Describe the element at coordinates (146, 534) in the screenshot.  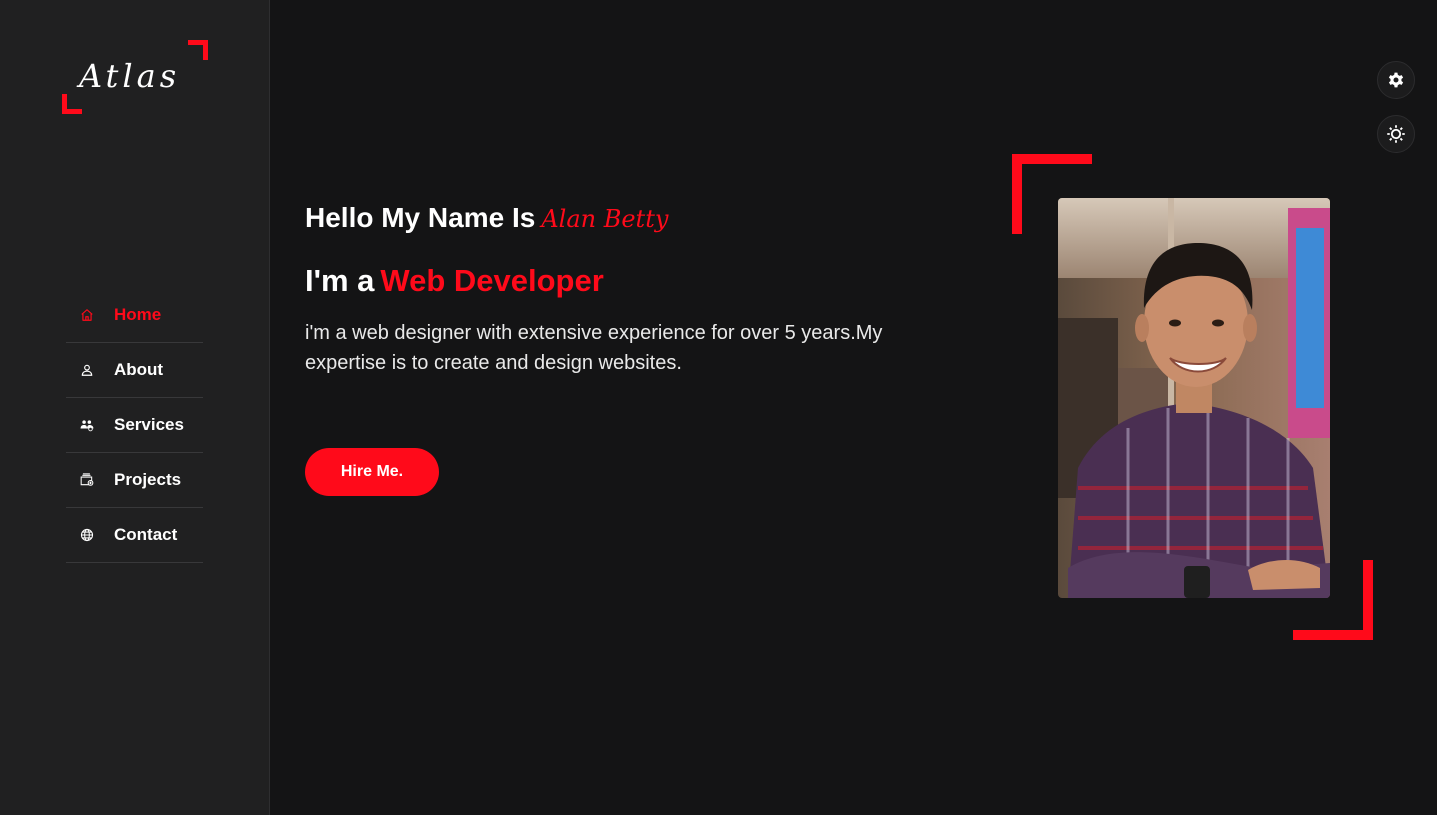
I see `sidebar-item-label: Contact` at that location.